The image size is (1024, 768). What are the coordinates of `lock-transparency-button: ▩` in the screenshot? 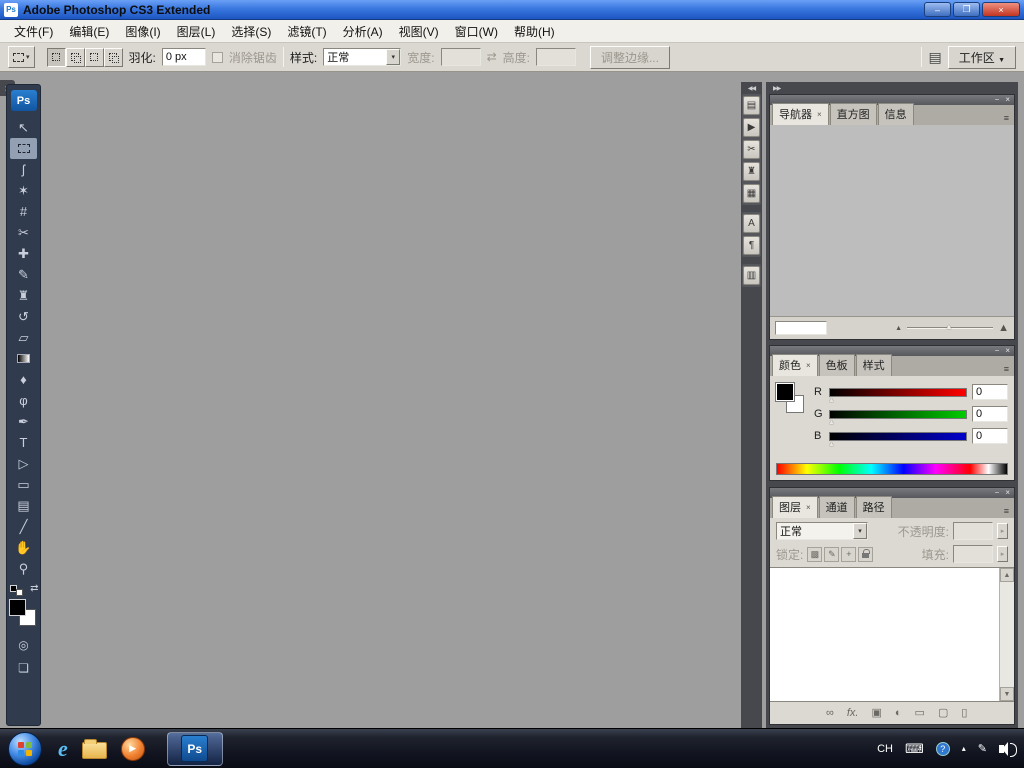 It's located at (815, 554).